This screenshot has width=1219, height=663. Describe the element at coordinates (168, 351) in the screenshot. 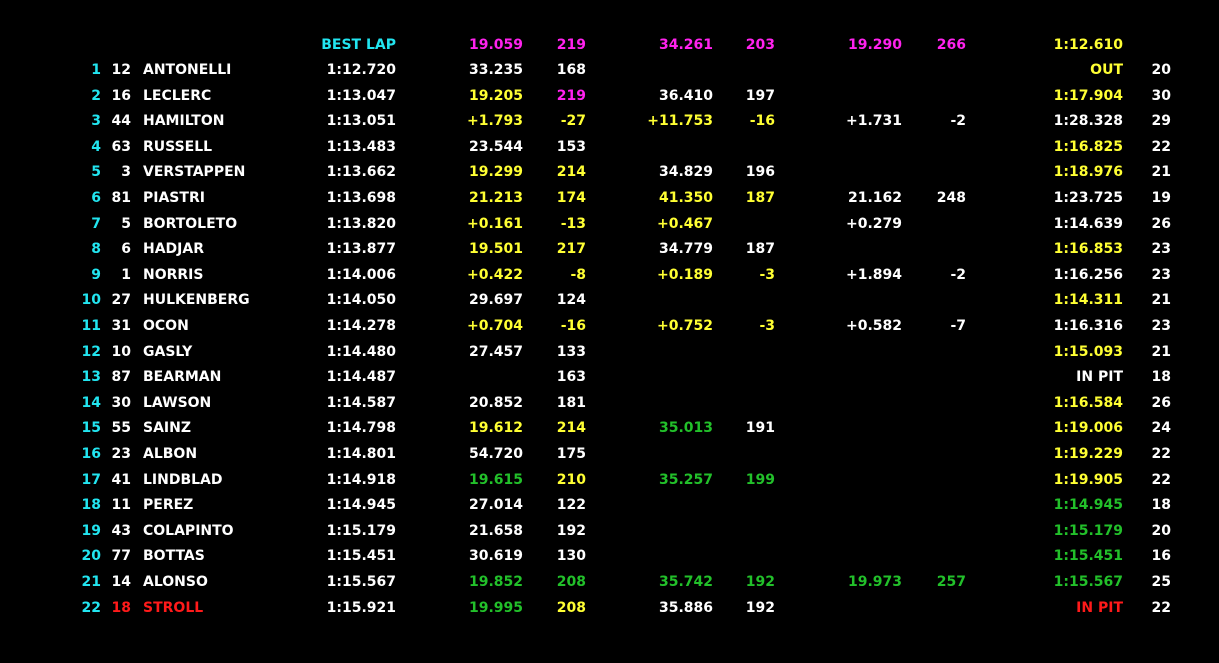

I see `driver-name: GASLY` at that location.